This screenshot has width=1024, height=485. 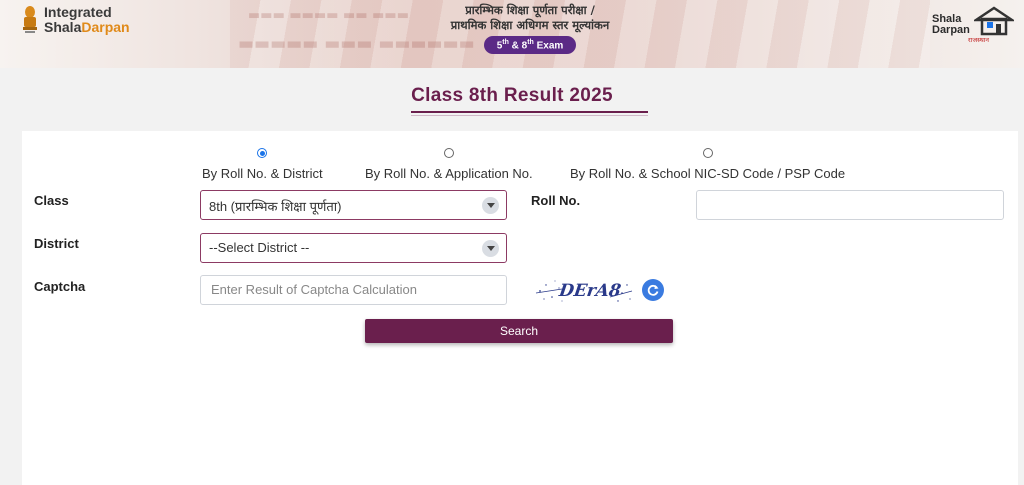 I want to click on shala-logo-line2: Darpan, so click(x=951, y=30).